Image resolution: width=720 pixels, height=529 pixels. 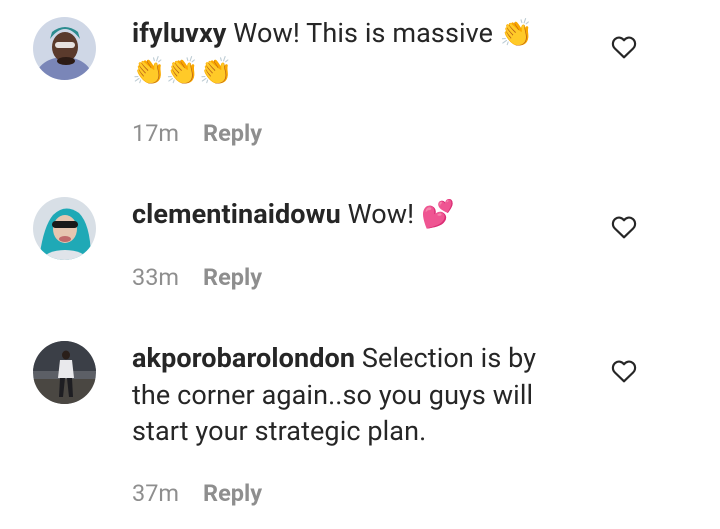 I want to click on clapping-hands-emoji: 👏, so click(x=516, y=33).